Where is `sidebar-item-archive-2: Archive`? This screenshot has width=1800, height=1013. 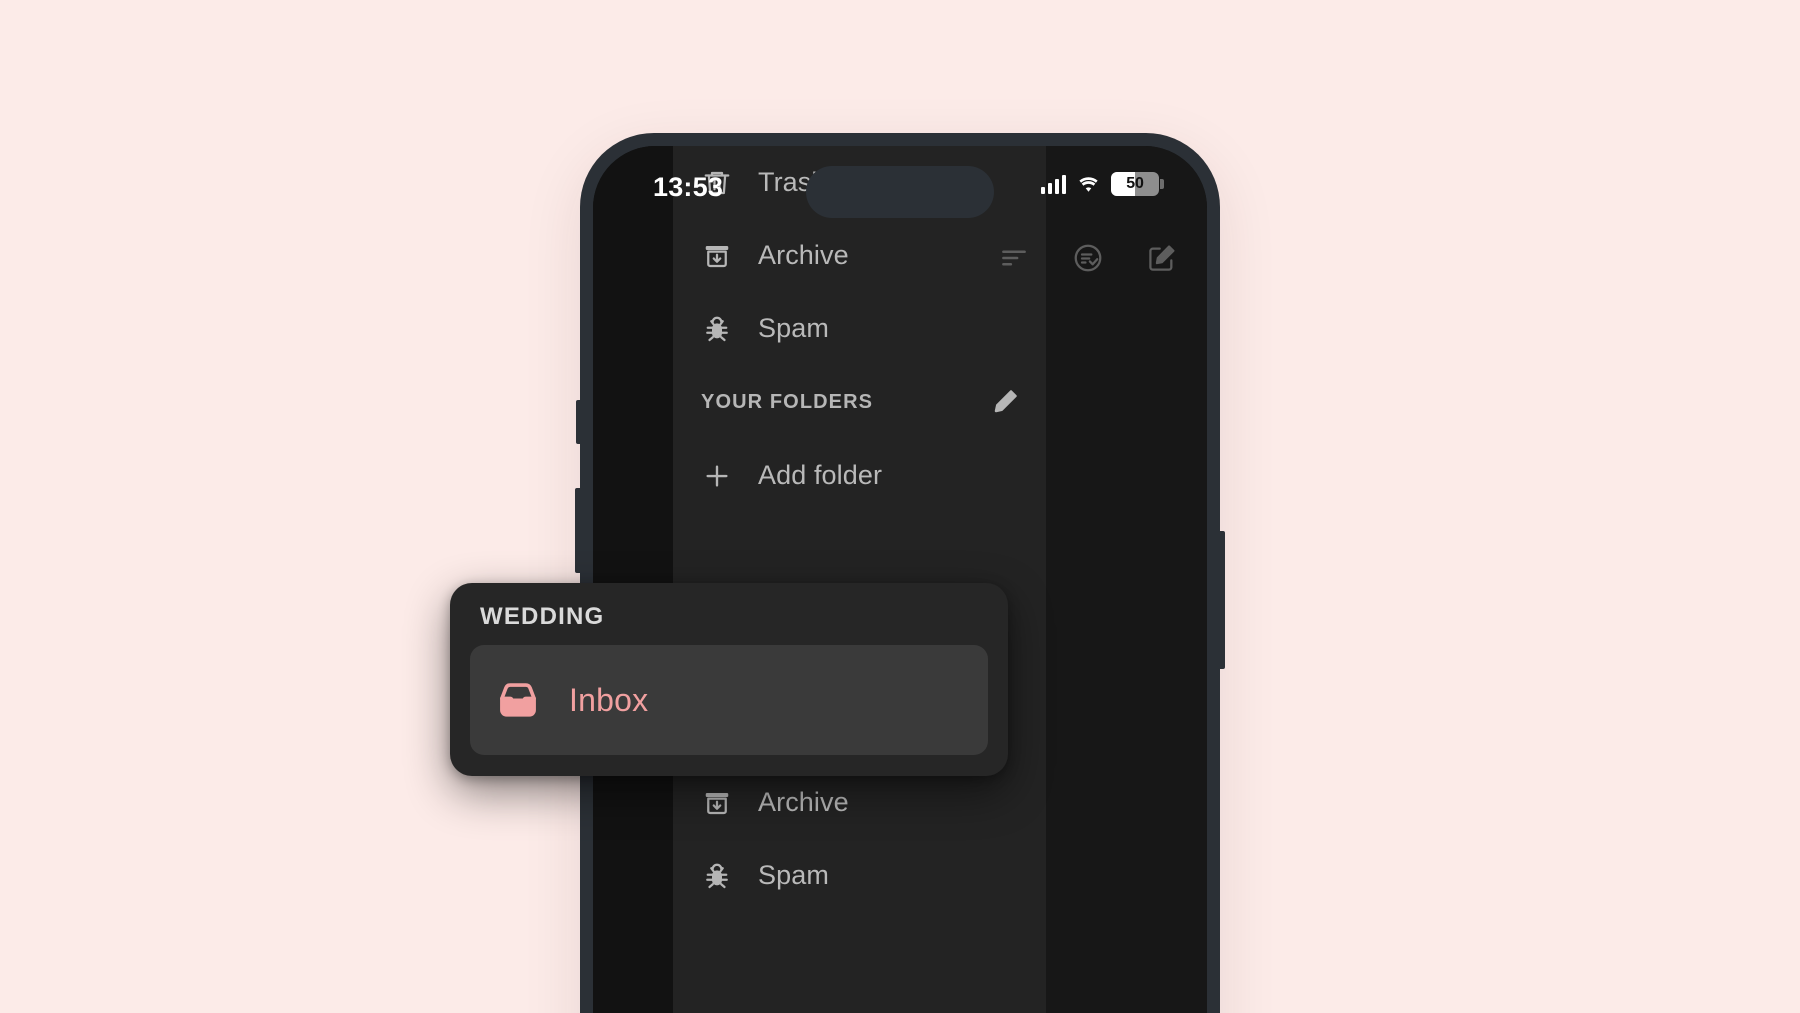
sidebar-item-archive-2: Archive is located at coordinates (859, 802).